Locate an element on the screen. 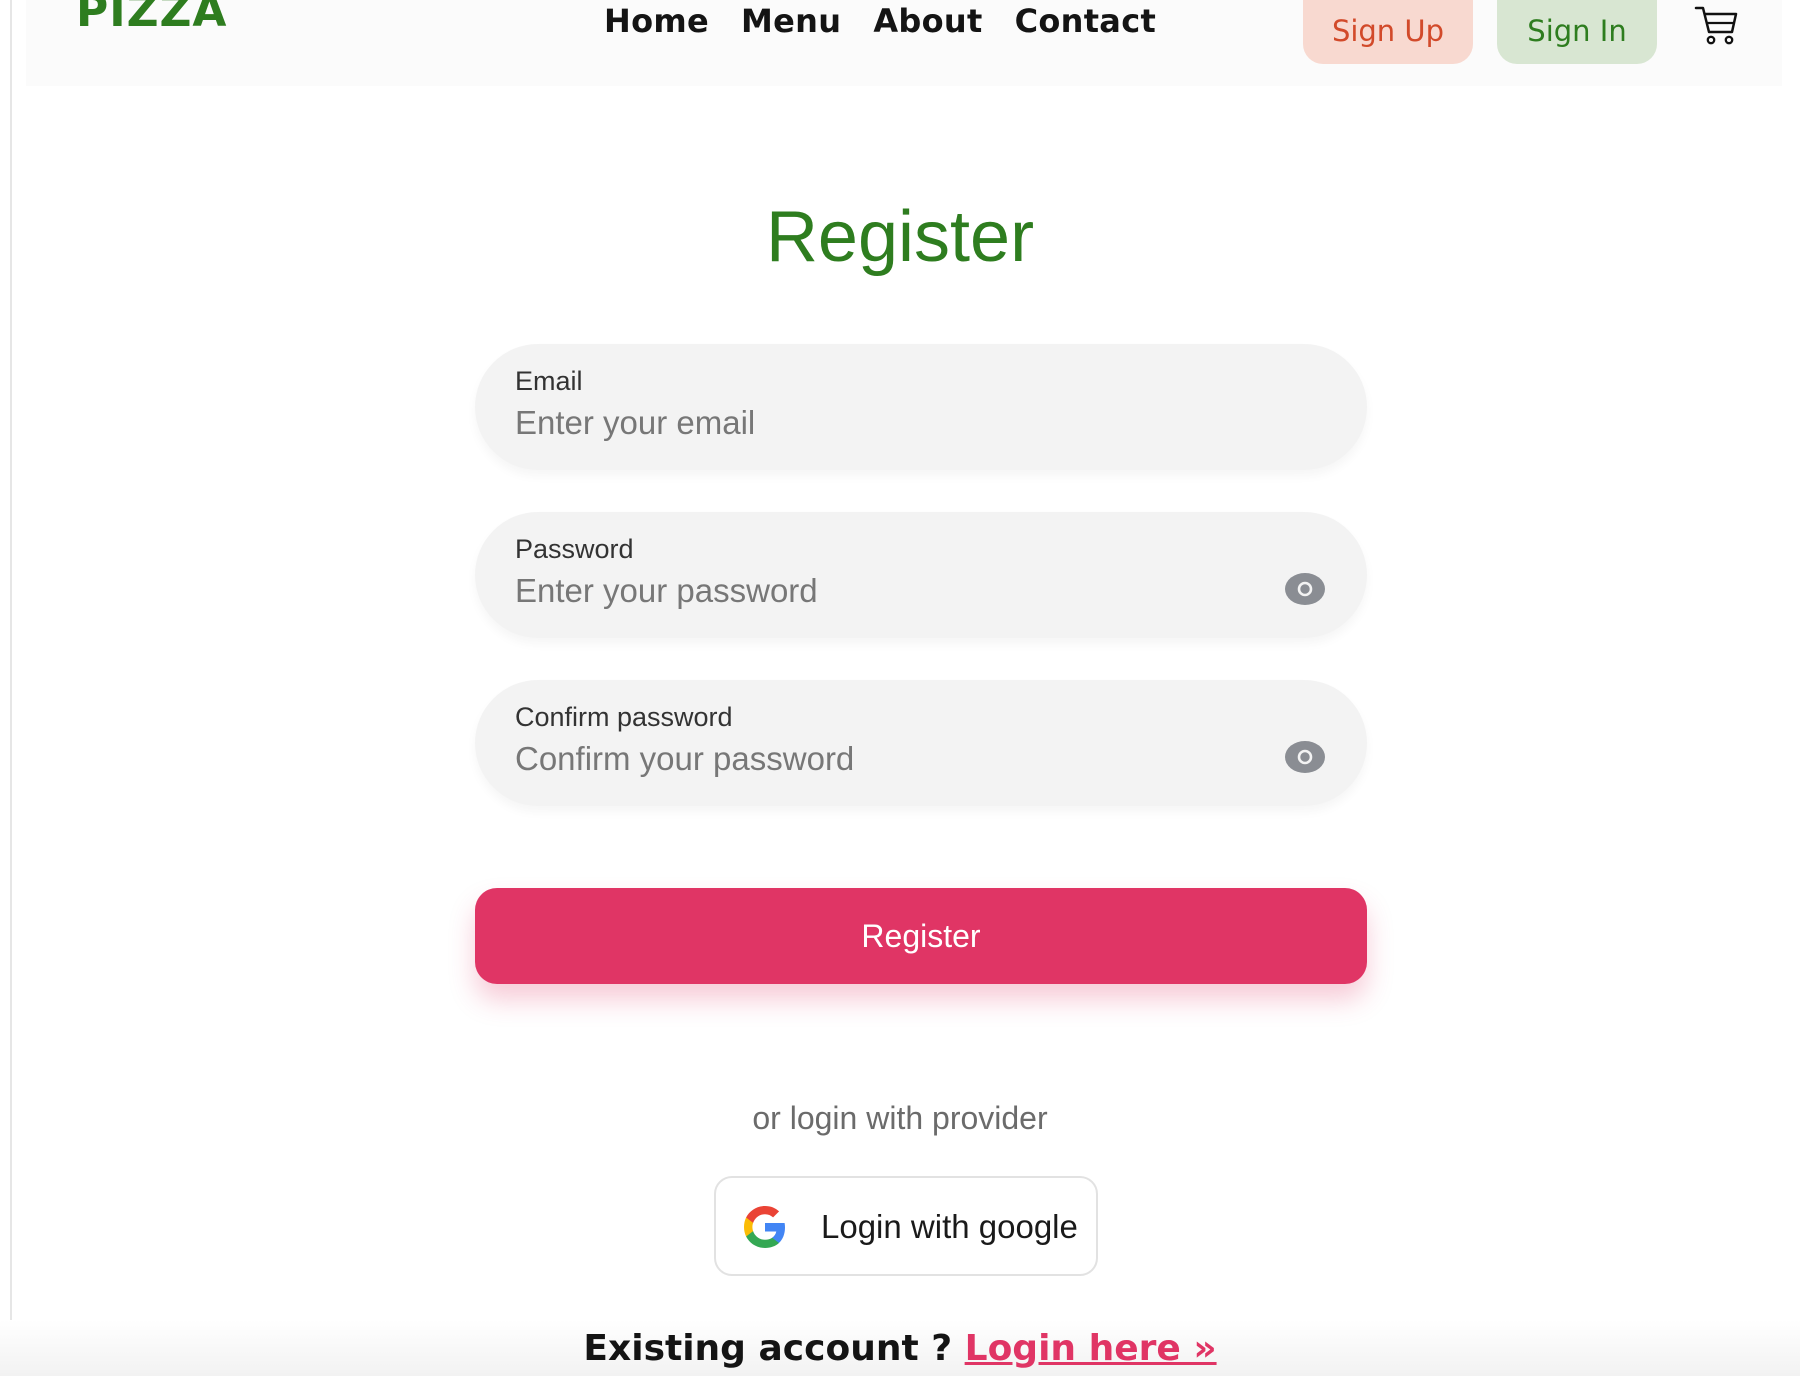 Image resolution: width=1800 pixels, height=1376 pixels. password-field: Password Enter your password is located at coordinates (921, 575).